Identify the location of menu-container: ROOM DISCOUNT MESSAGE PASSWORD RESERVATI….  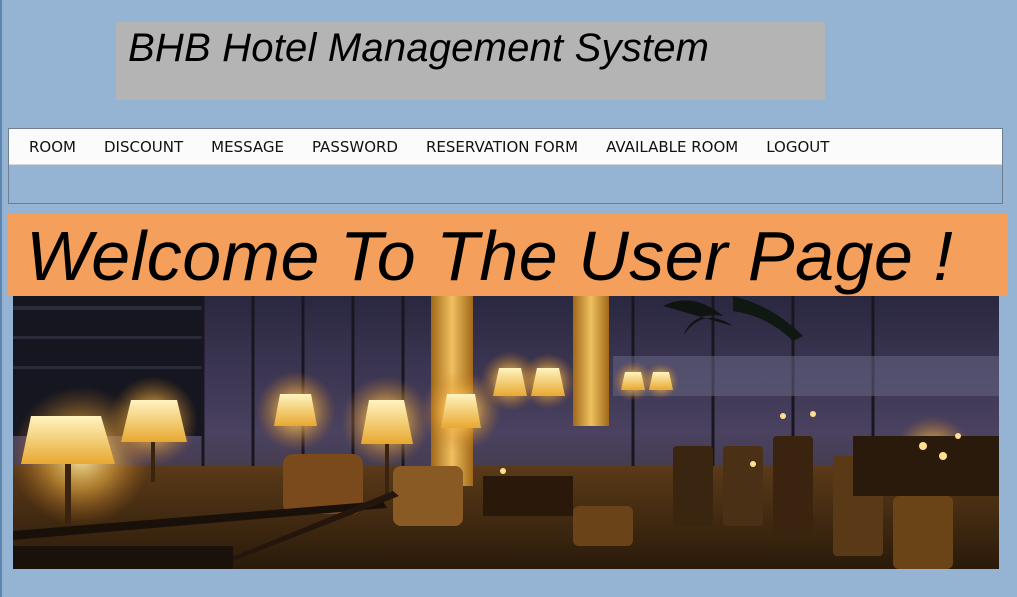
(505, 166).